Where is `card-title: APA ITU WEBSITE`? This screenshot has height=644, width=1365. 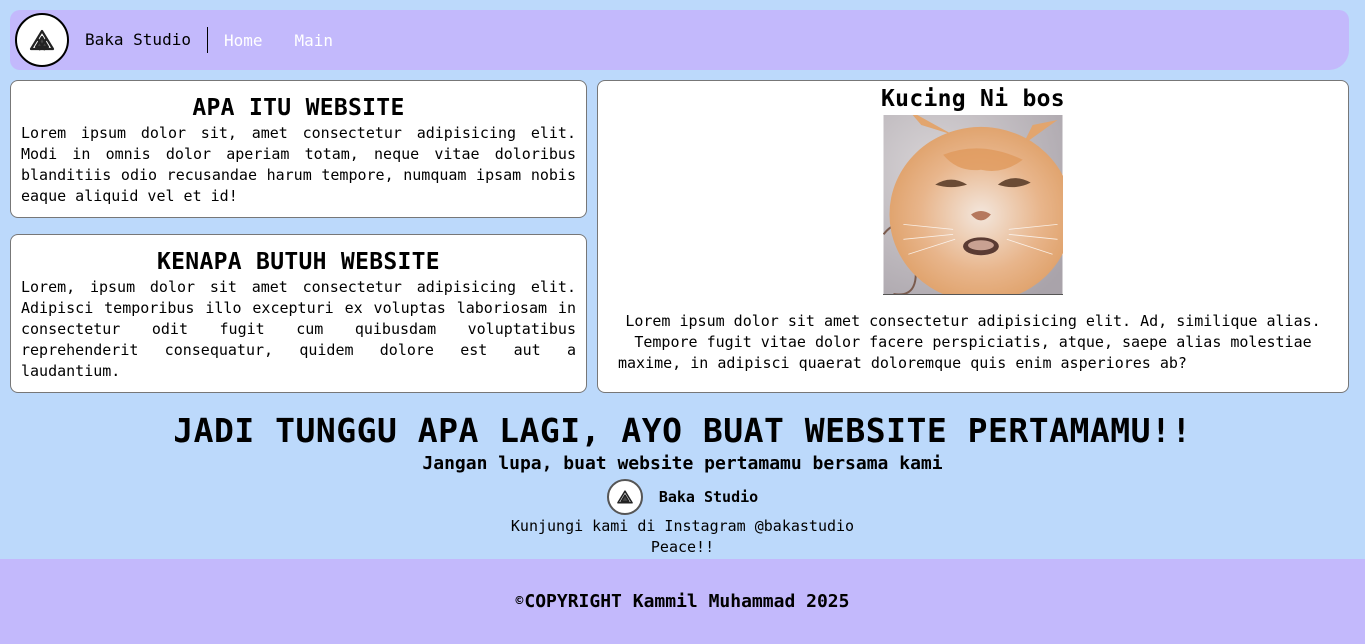
card-title: APA ITU WEBSITE is located at coordinates (298, 108).